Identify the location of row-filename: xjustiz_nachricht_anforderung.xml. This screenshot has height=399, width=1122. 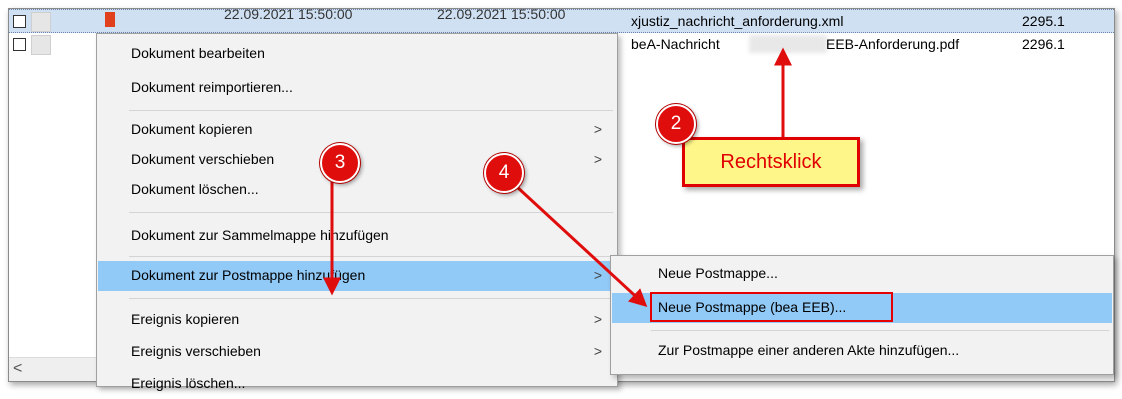
(737, 21).